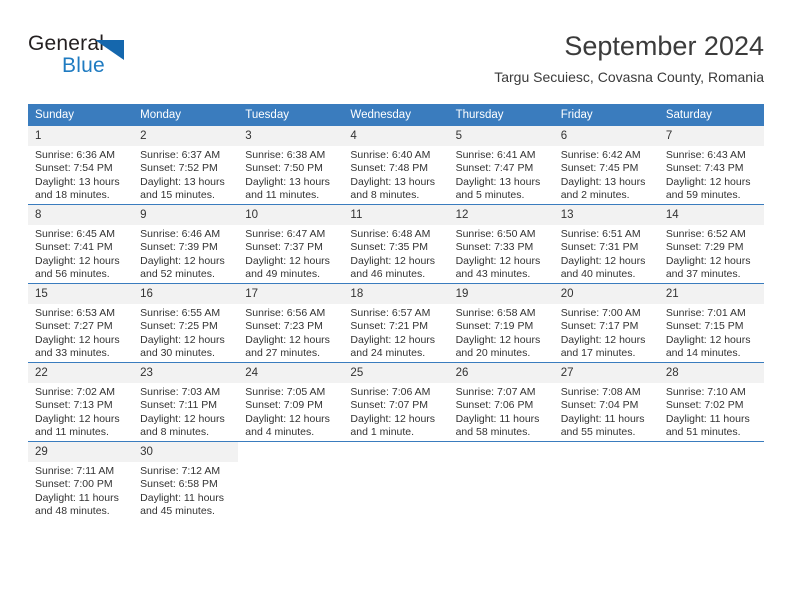 Image resolution: width=792 pixels, height=612 pixels. I want to click on day-number: 20, so click(606, 294).